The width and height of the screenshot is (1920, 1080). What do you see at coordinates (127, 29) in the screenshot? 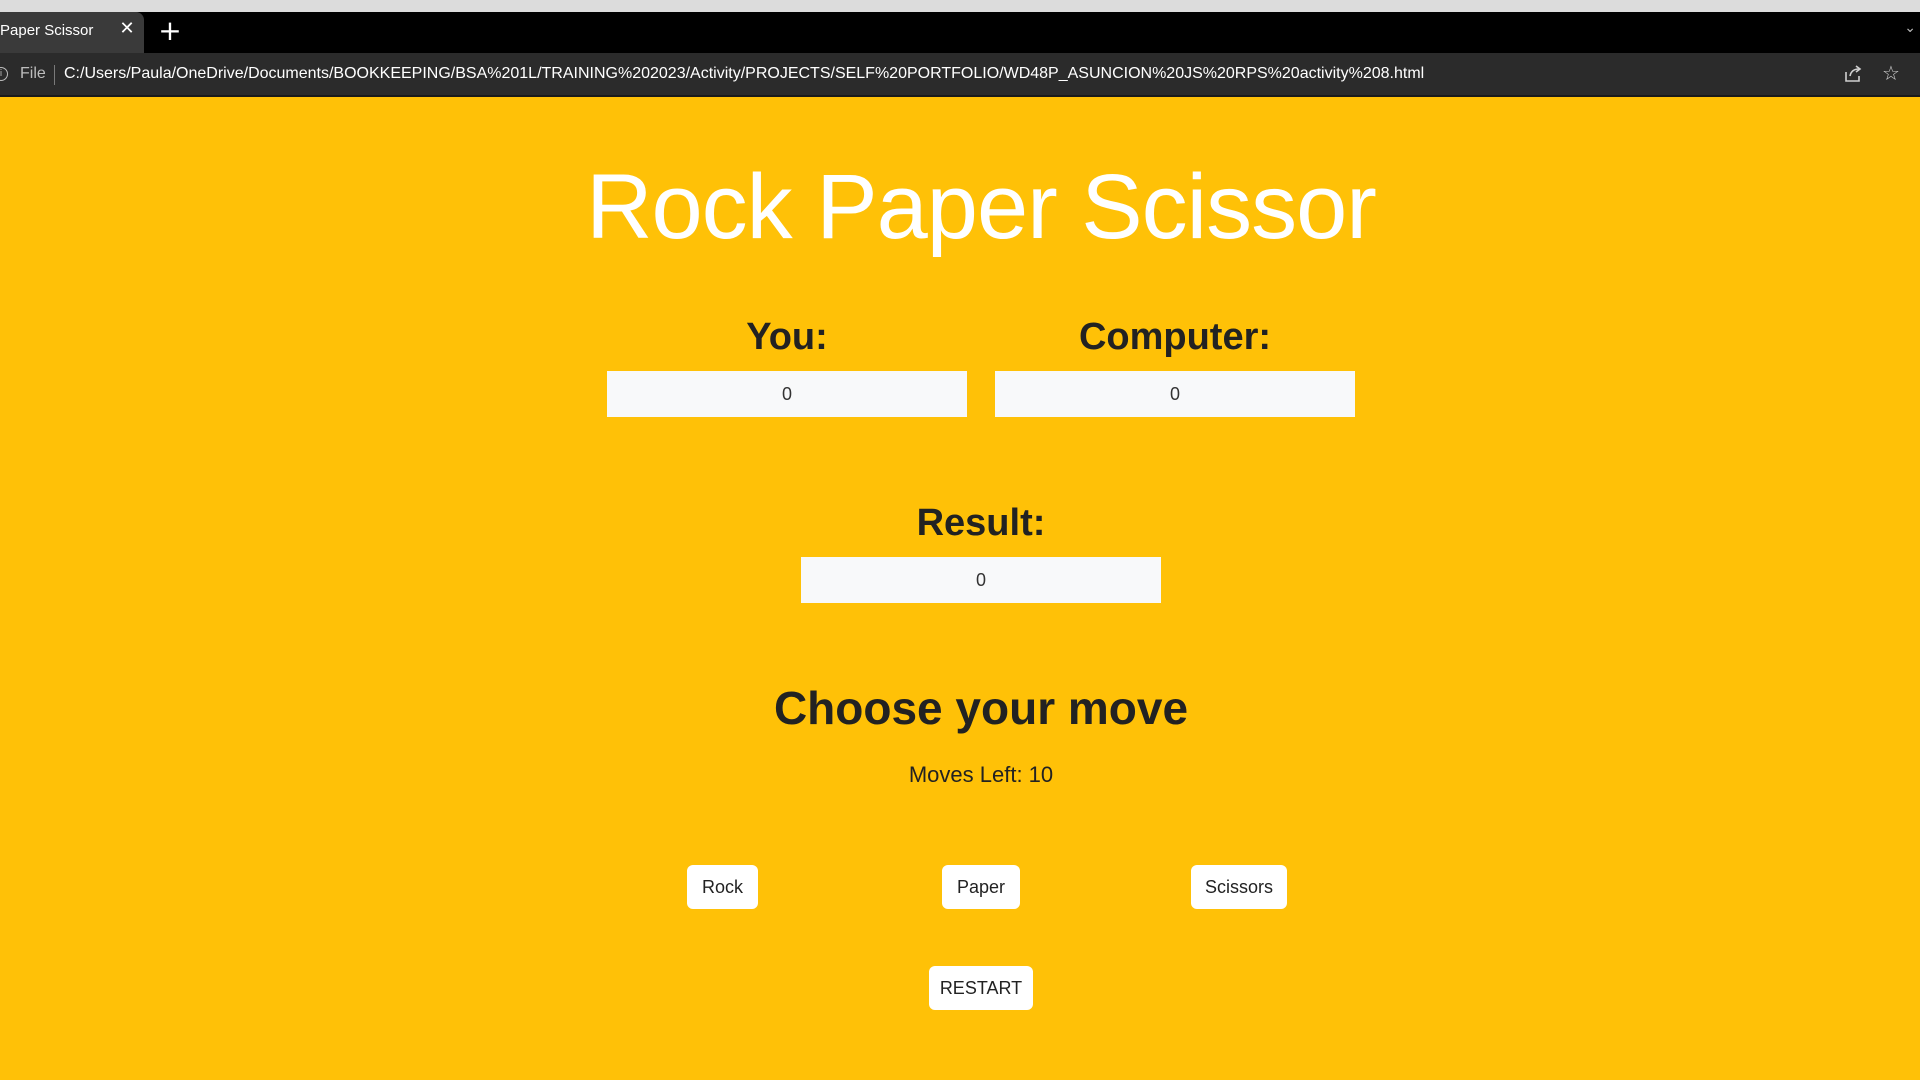
I see `close-icon: ✕` at bounding box center [127, 29].